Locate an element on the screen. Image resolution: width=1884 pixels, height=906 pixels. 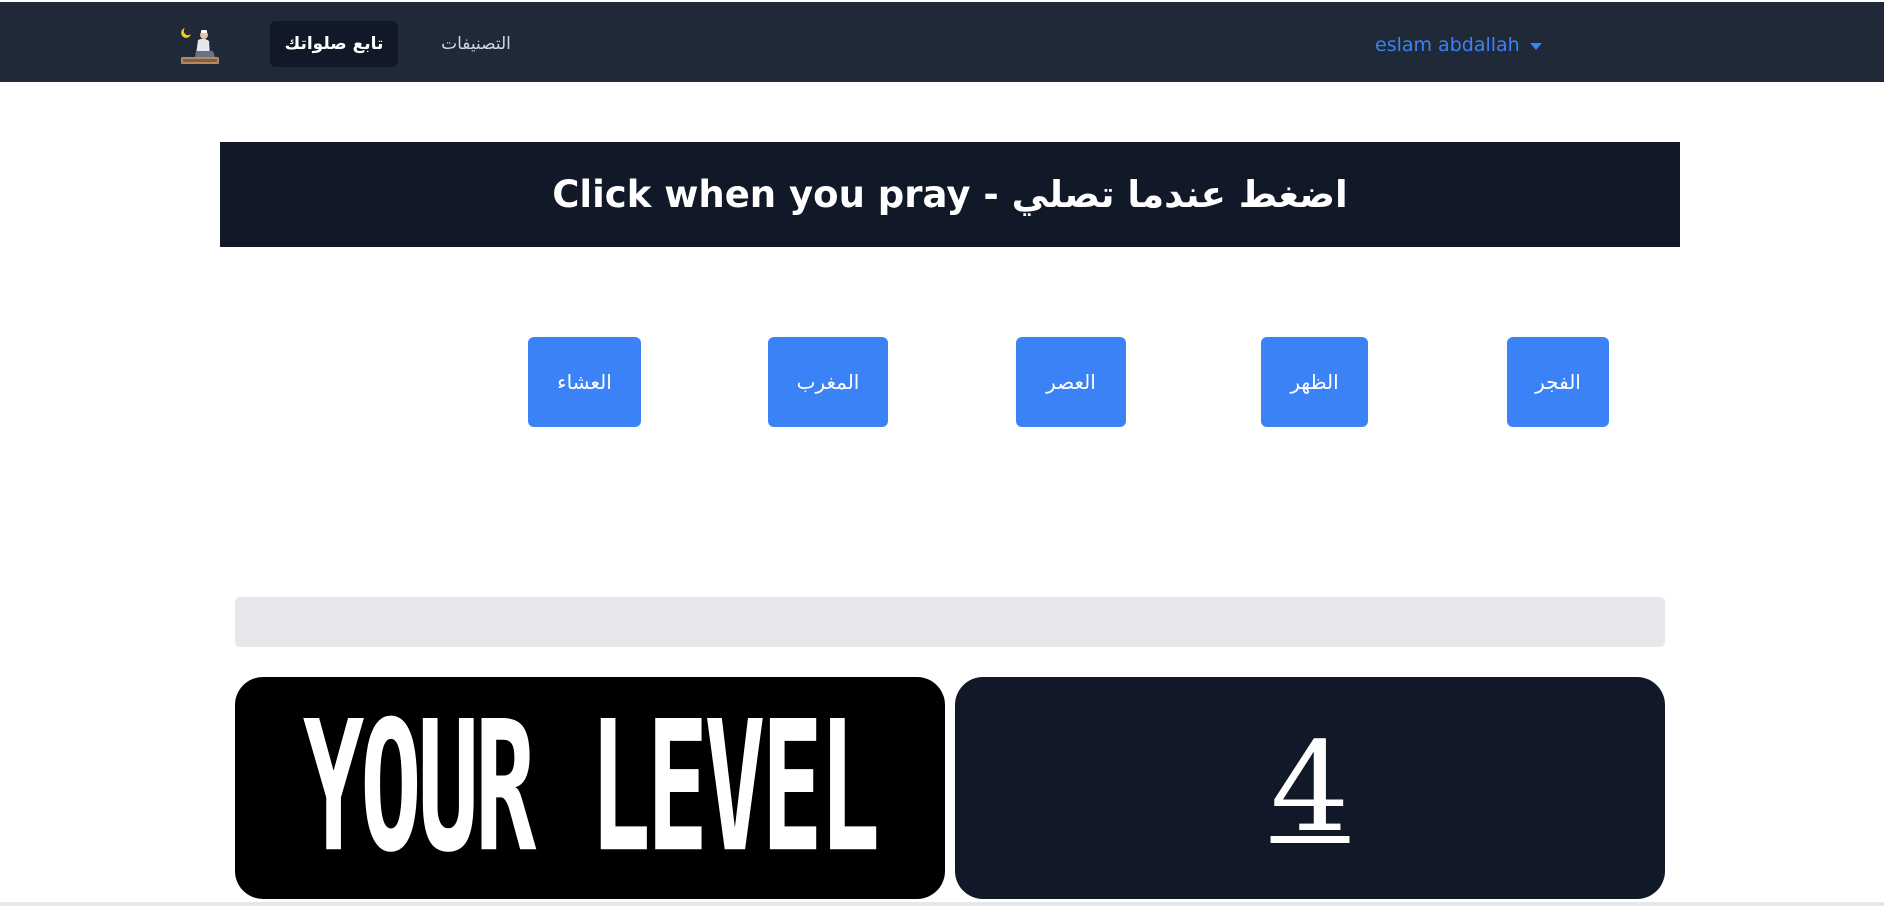
user-name: eslam abdallah is located at coordinates (1447, 45).